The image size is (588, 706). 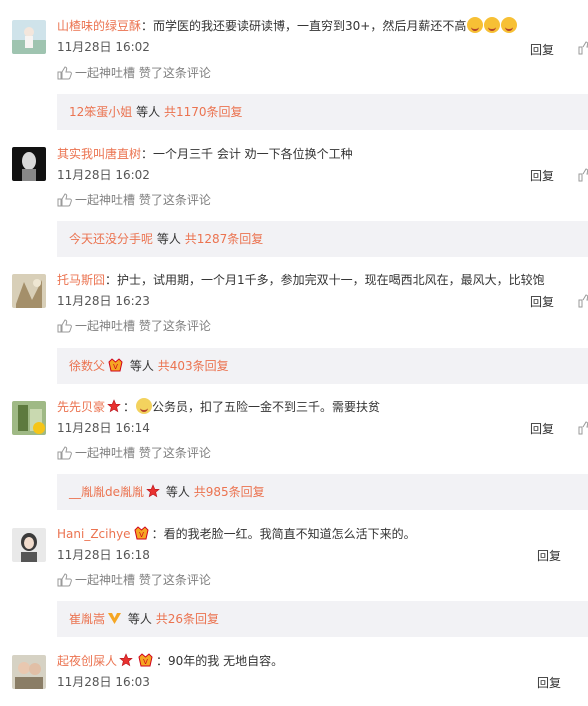 What do you see at coordinates (81, 280) in the screenshot?
I see `username-link: 托马斯囧` at bounding box center [81, 280].